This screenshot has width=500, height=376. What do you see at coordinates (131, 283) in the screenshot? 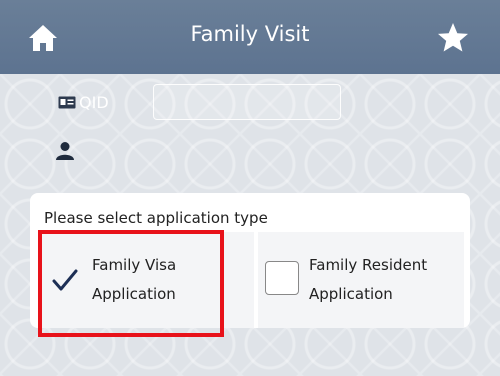
I see `selection-highlight` at bounding box center [131, 283].